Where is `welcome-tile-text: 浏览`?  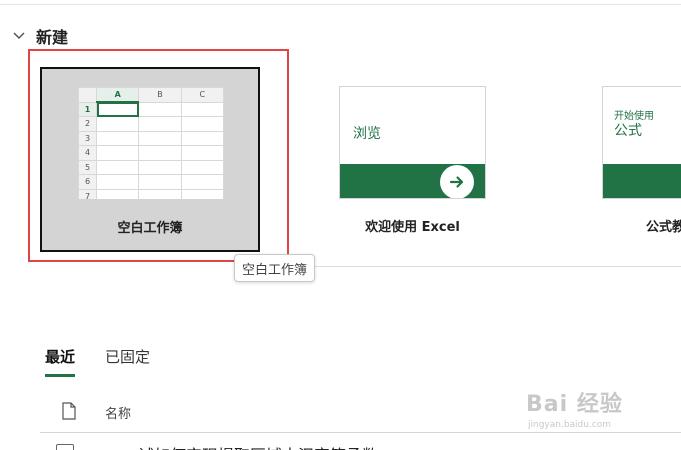
welcome-tile-text: 浏览 is located at coordinates (367, 134).